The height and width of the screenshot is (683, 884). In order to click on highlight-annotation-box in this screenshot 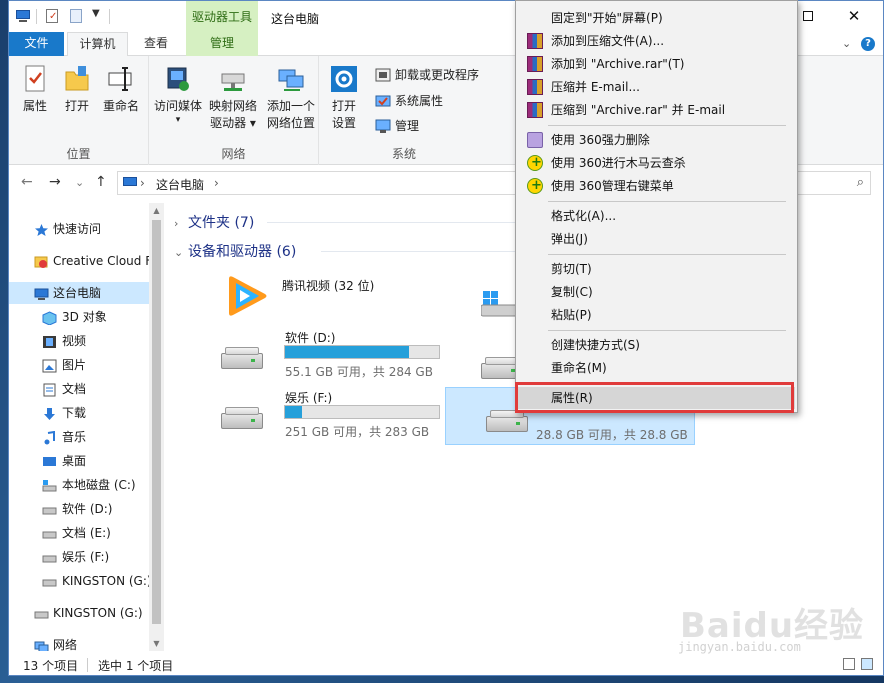, I will do `click(654, 397)`.